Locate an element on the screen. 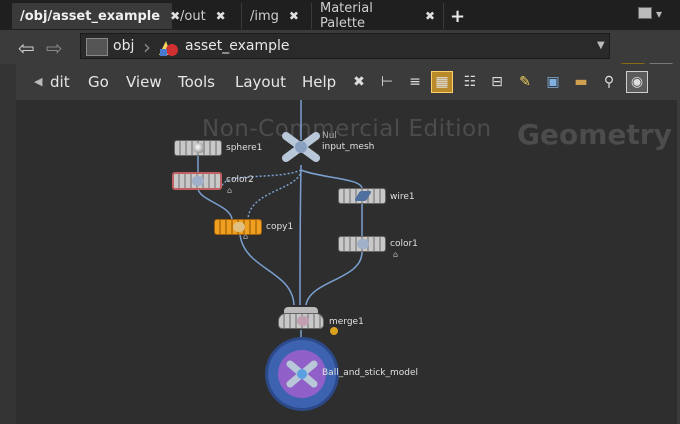 This screenshot has height=424, width=680. node-sphere1 is located at coordinates (198, 148).